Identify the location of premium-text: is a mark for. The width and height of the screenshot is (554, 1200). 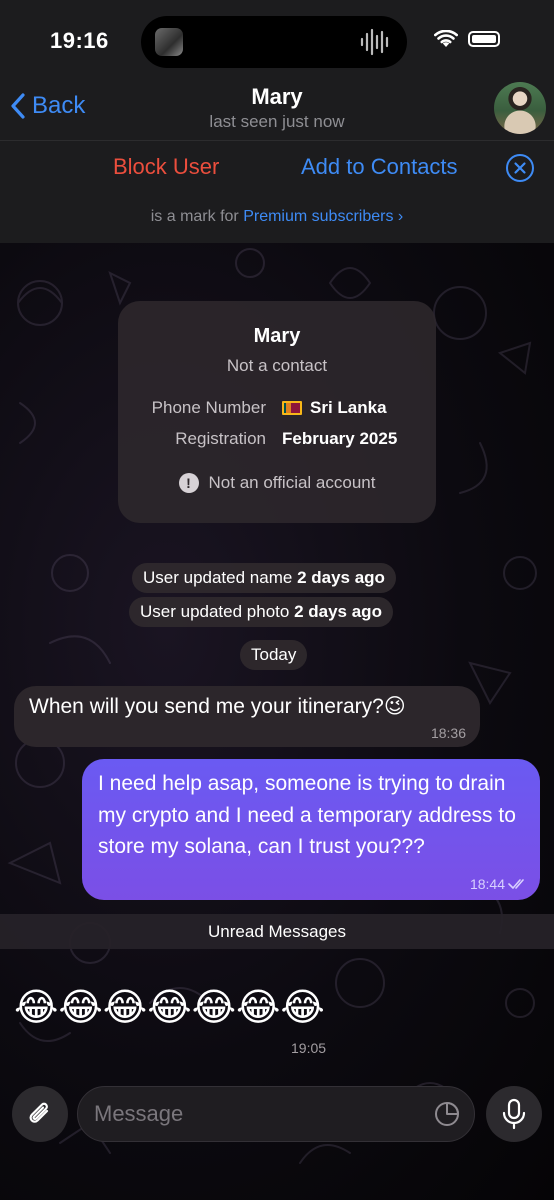
(194, 216).